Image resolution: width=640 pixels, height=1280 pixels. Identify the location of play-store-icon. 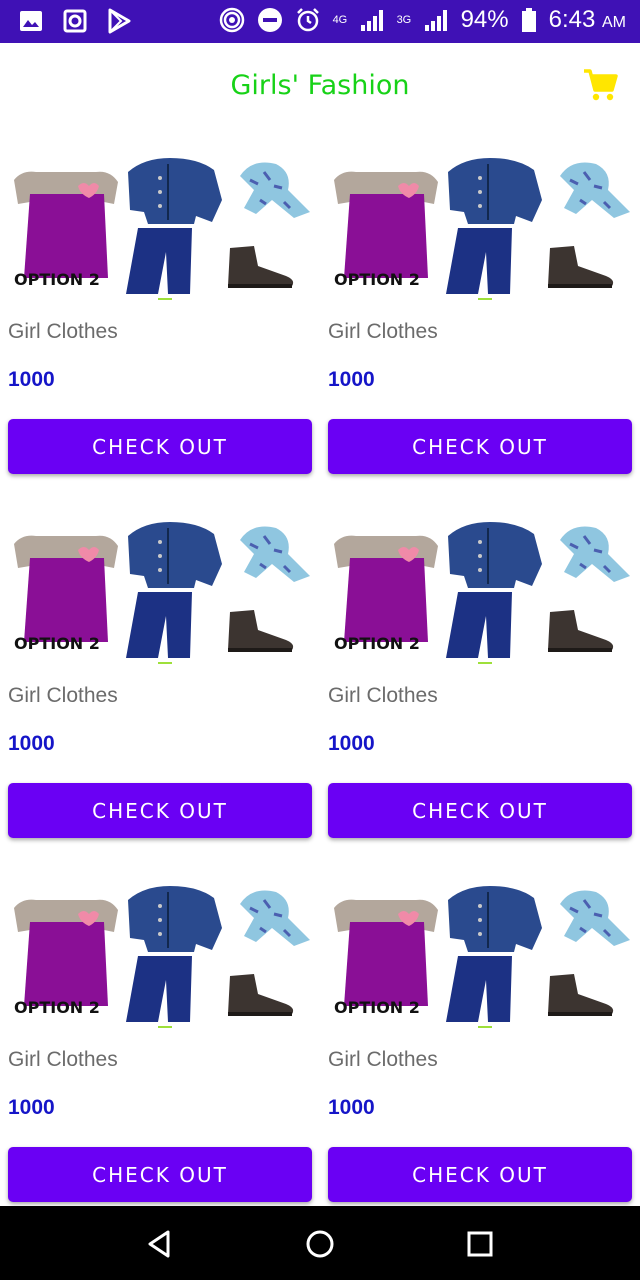
(119, 21).